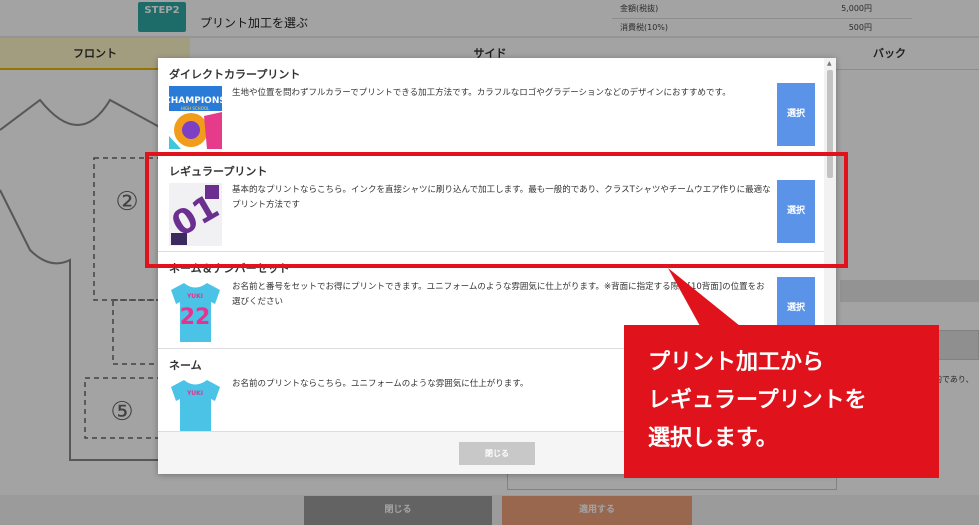 The height and width of the screenshot is (525, 979). I want to click on scroll-up-icon: ▲, so click(829, 63).